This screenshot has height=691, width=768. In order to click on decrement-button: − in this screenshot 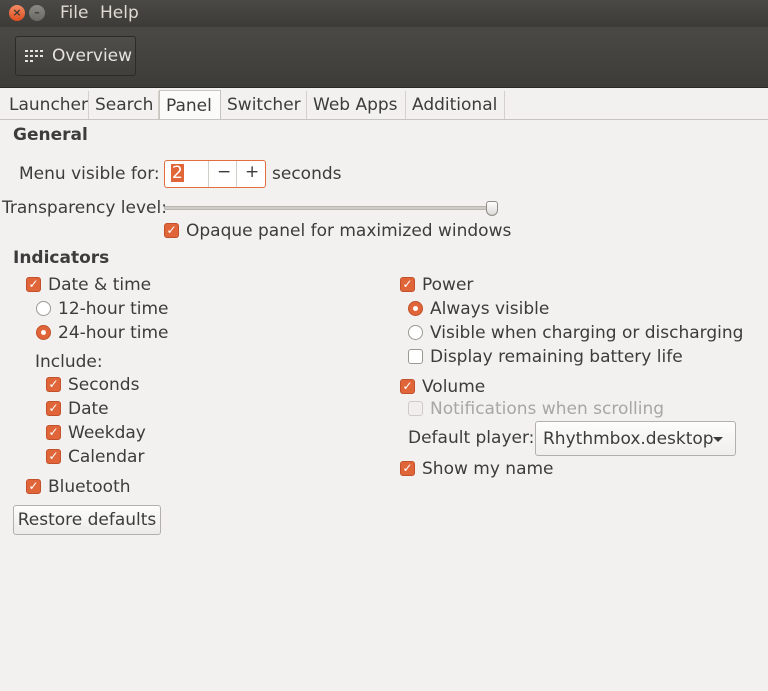, I will do `click(224, 172)`.